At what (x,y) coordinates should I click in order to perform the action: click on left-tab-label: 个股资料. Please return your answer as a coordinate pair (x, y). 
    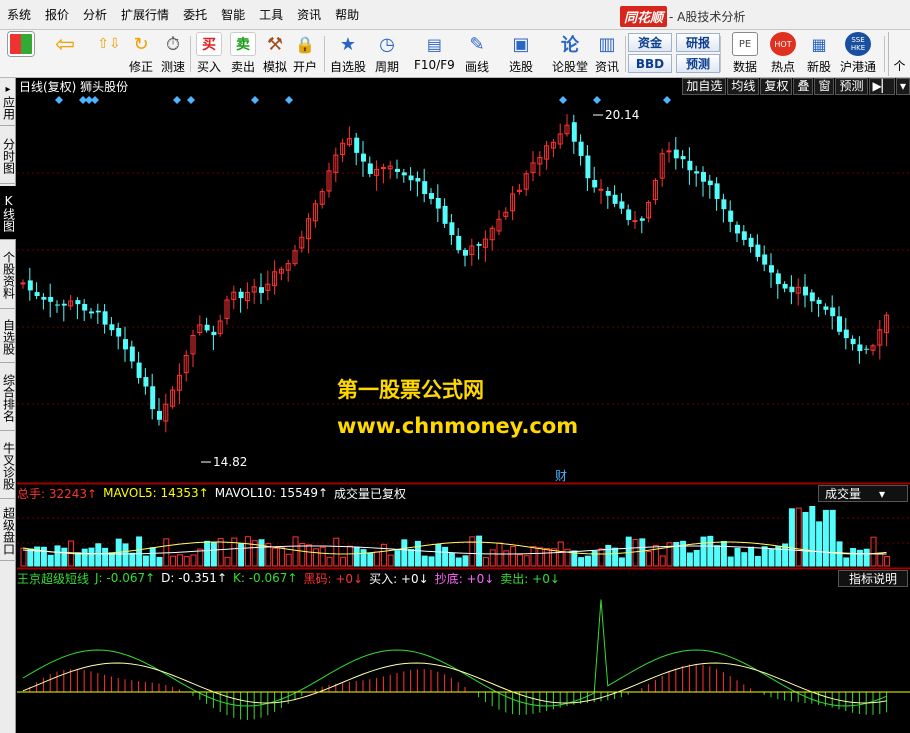
    Looking at the image, I should click on (8, 275).